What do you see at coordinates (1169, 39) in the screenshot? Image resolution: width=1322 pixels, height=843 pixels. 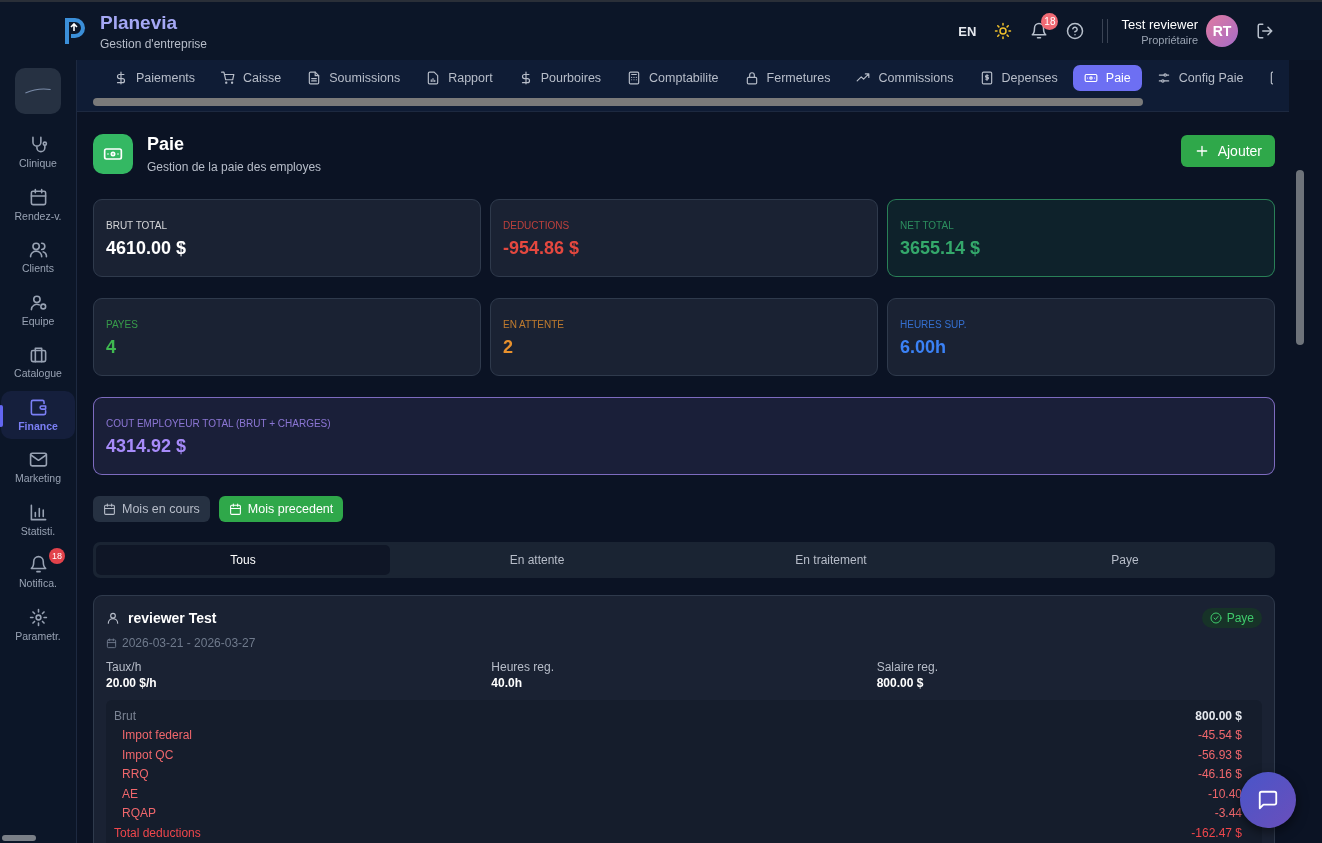 I see `user-role: Propriétaire` at bounding box center [1169, 39].